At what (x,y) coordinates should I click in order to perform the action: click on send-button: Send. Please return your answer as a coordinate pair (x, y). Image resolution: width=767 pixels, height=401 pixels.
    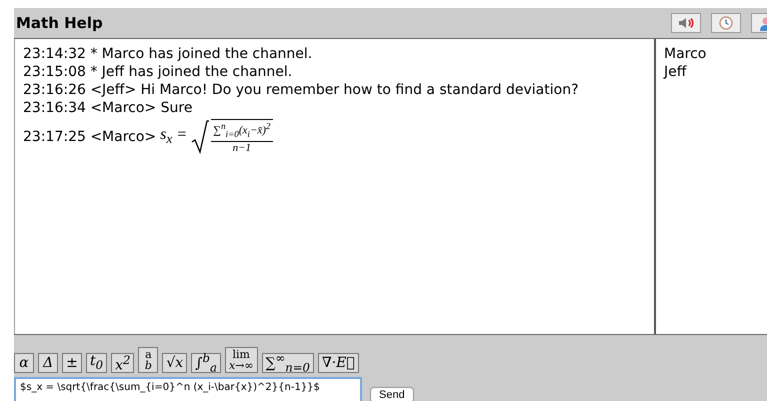
    Looking at the image, I should click on (392, 394).